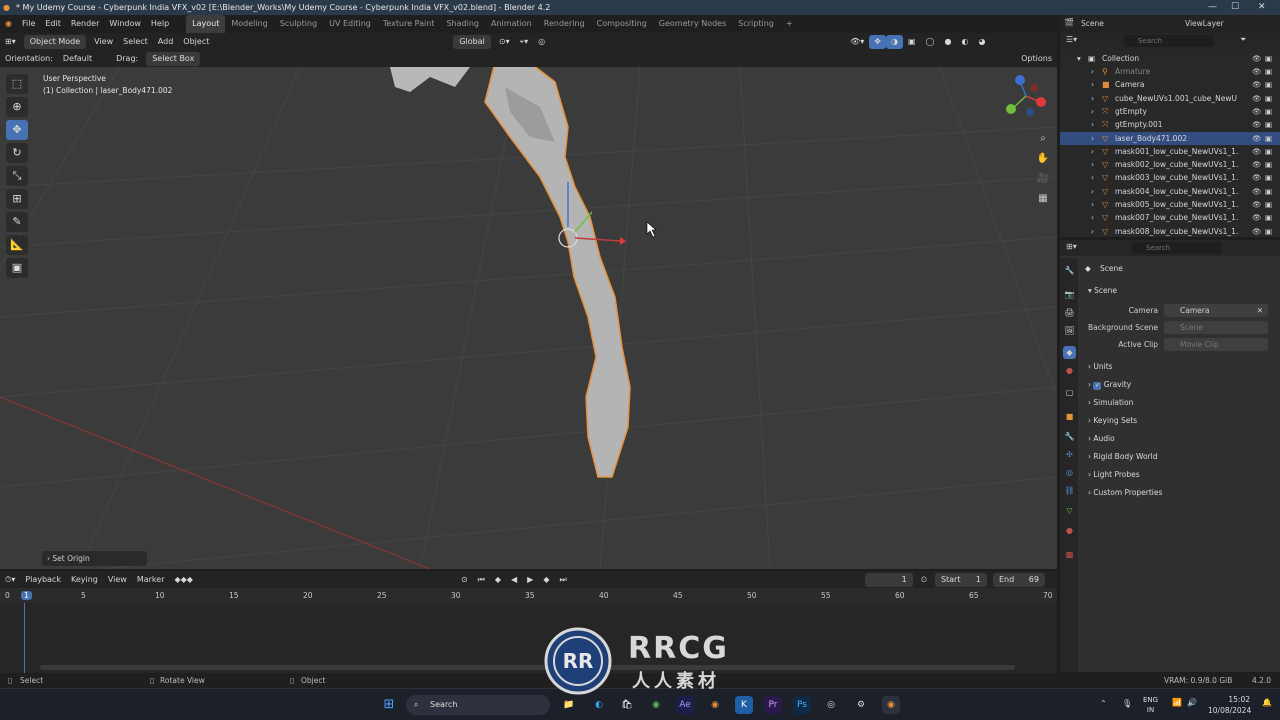 This screenshot has height=720, width=1280. What do you see at coordinates (1170, 191) in the screenshot?
I see `outliner-item: › ▽ mask004_low_cube_NewUVs1_1. 👁 ▣` at bounding box center [1170, 191].